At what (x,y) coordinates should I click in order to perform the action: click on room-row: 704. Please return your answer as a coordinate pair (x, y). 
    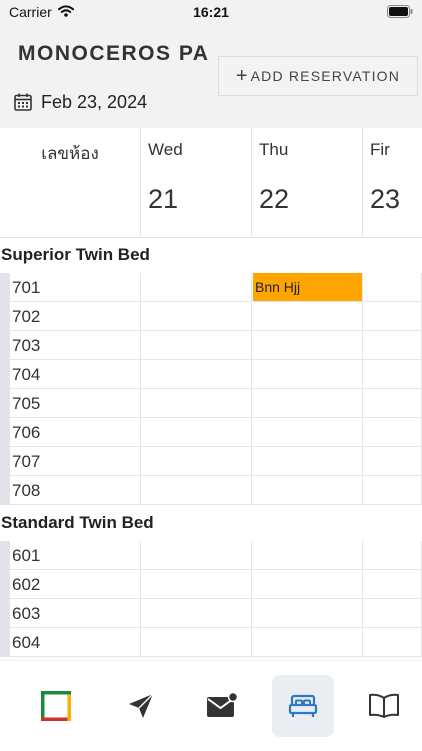
    Looking at the image, I should click on (211, 374).